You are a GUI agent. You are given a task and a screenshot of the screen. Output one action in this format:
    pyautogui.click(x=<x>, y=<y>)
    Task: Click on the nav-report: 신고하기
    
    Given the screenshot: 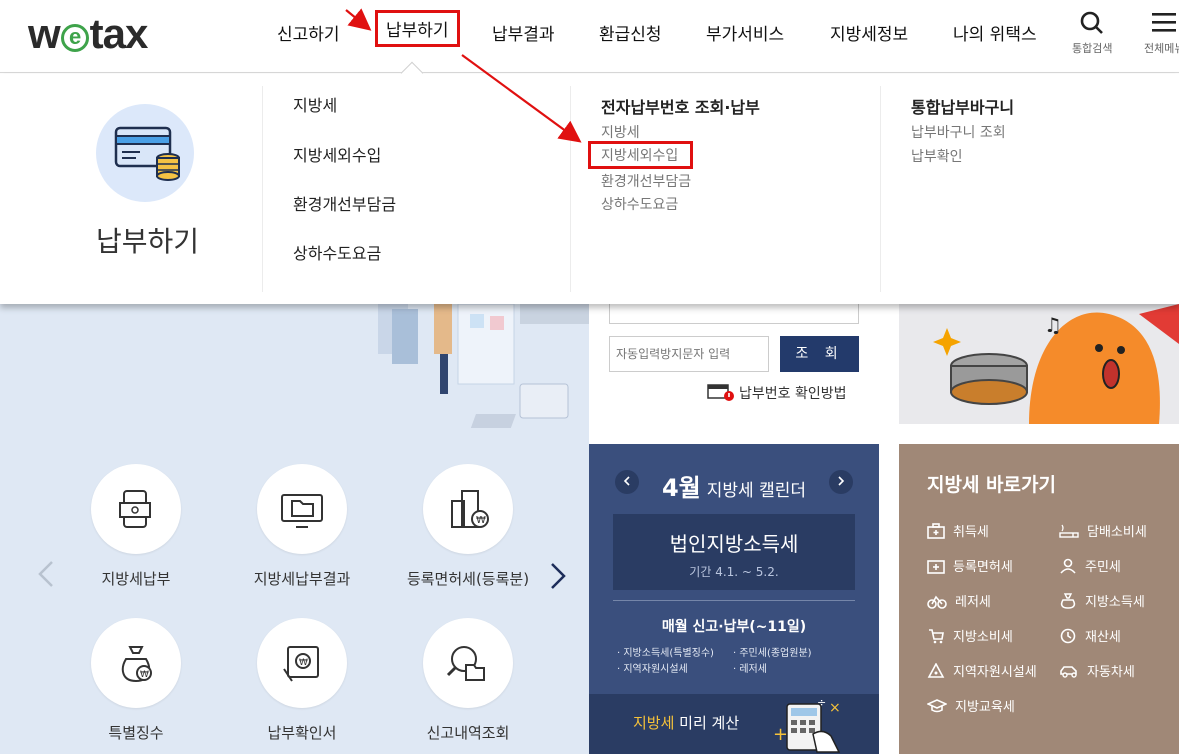 What is the action you would take?
    pyautogui.click(x=308, y=32)
    